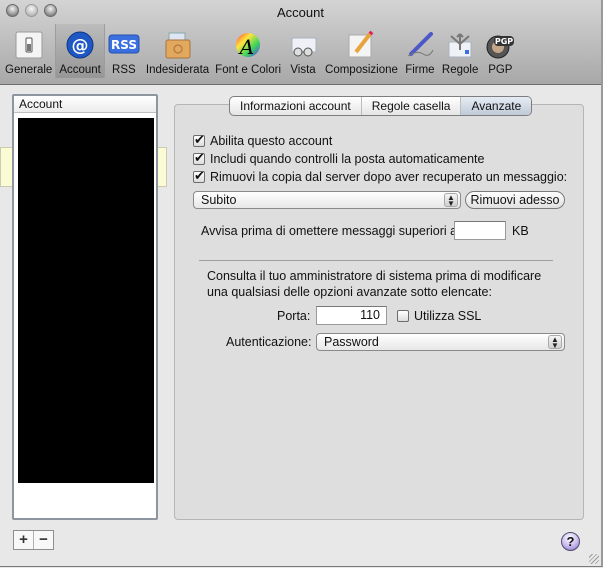 Image resolution: width=603 pixels, height=568 pixels. I want to click on toolbar-overflow-icon: », so click(588, 54).